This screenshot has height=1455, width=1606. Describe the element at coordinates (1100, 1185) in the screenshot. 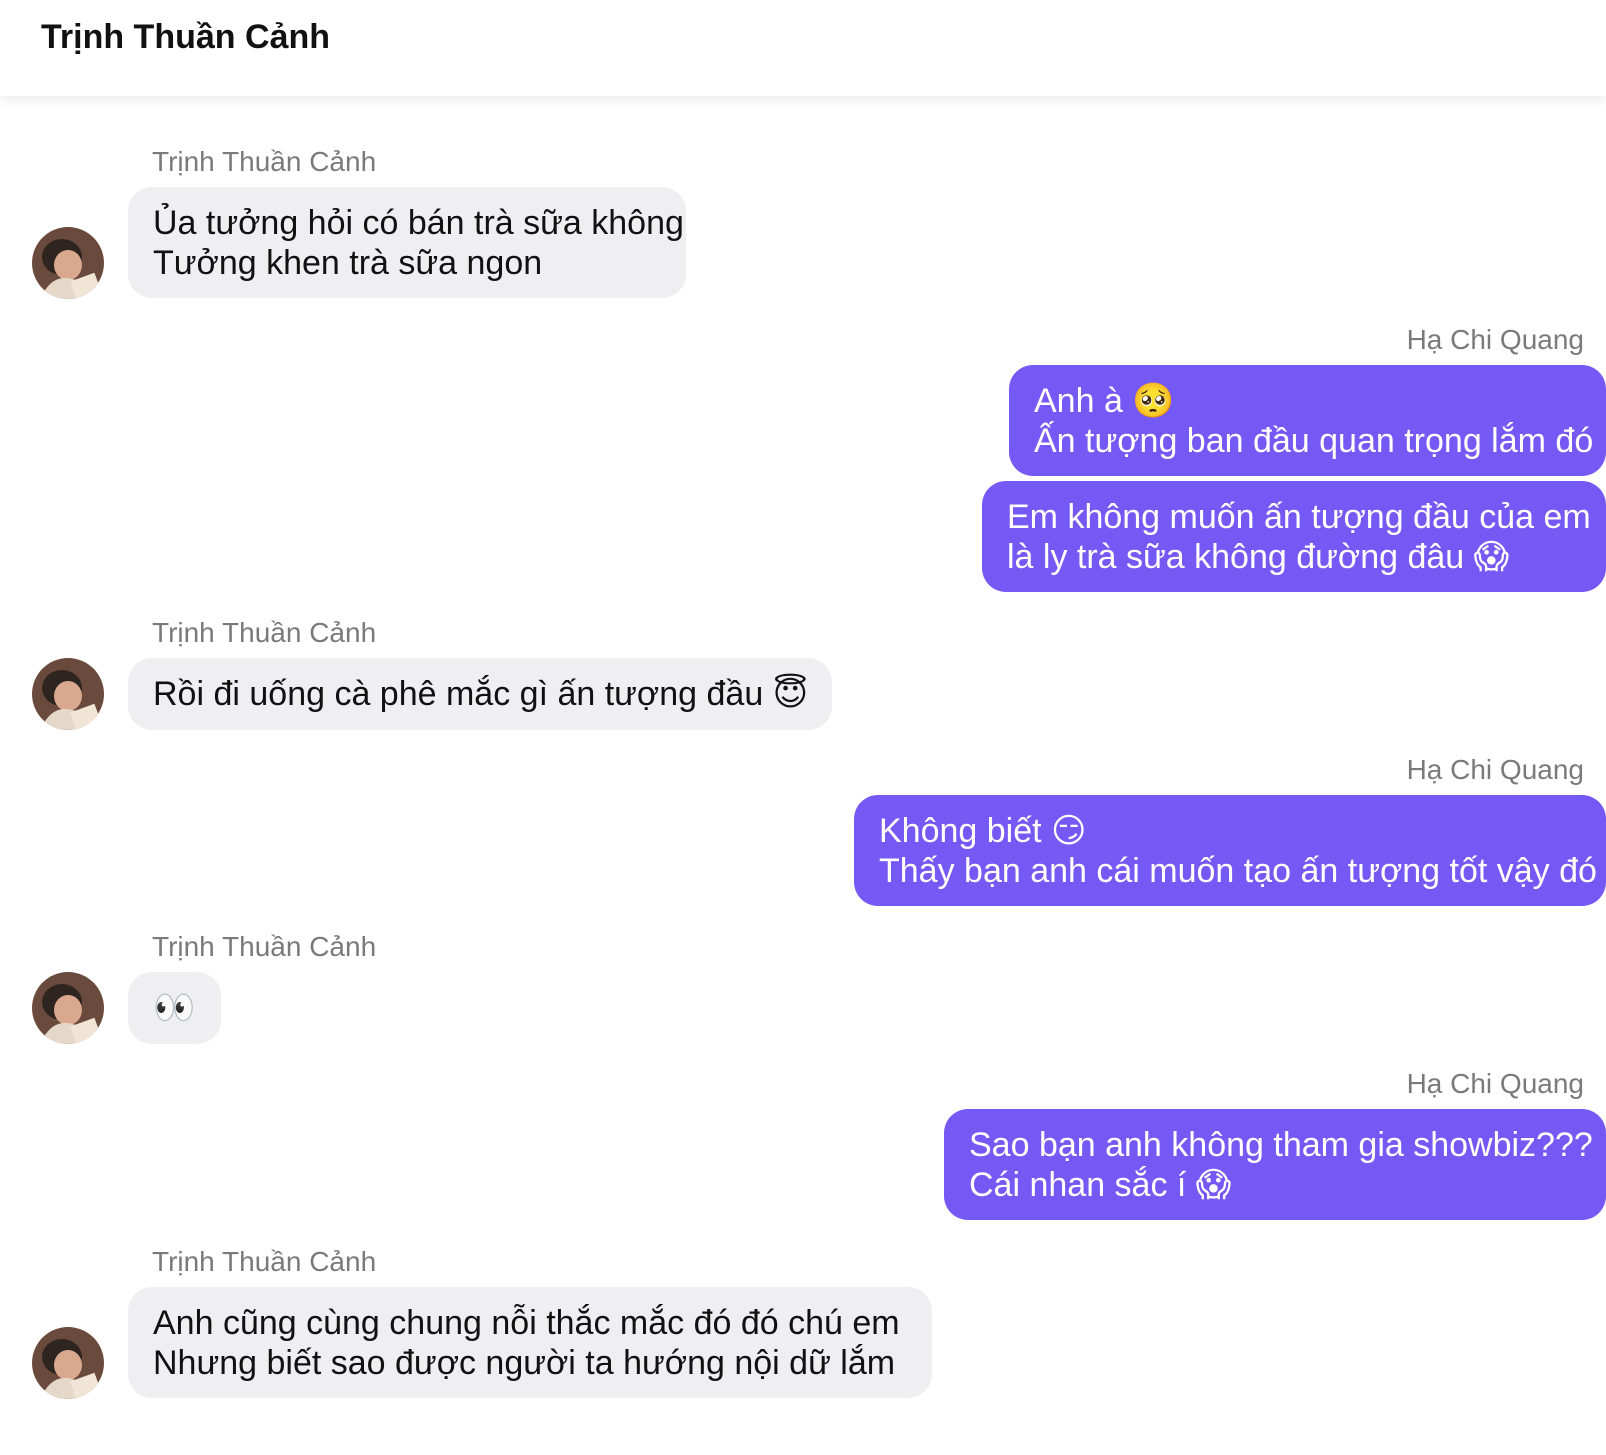

I see `message-line: Cái nhan sắc í 😱` at that location.